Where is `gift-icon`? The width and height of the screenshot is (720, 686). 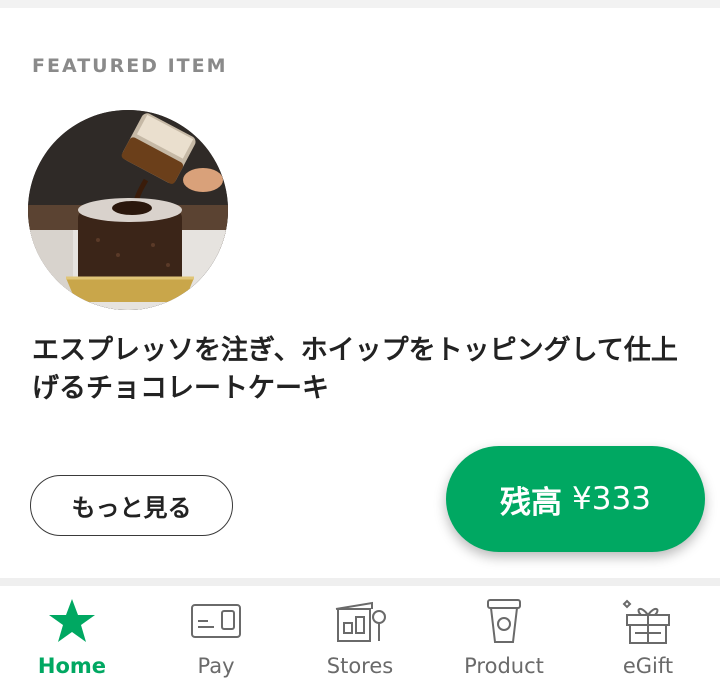 gift-icon is located at coordinates (648, 621).